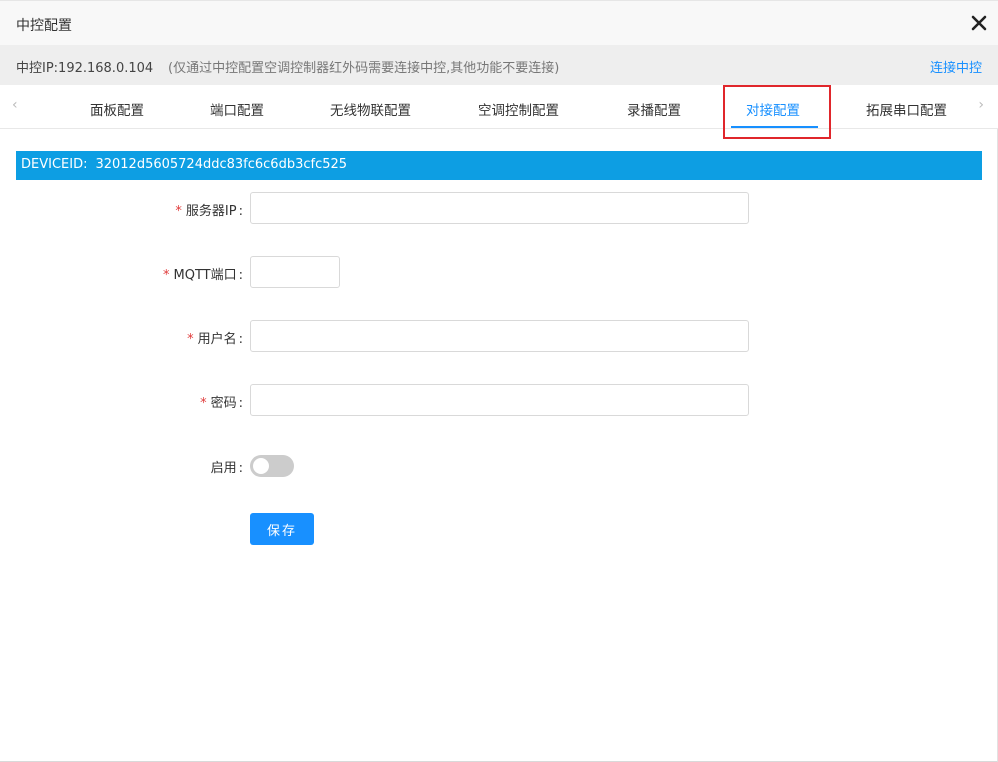 The height and width of the screenshot is (762, 998). Describe the element at coordinates (15, 105) in the screenshot. I see `tab-prev-arrow-icon: ‹` at that location.